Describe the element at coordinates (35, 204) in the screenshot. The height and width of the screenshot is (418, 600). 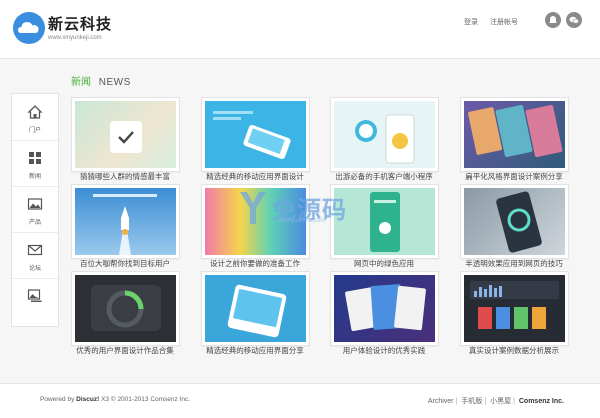
I see `picture-icon` at that location.